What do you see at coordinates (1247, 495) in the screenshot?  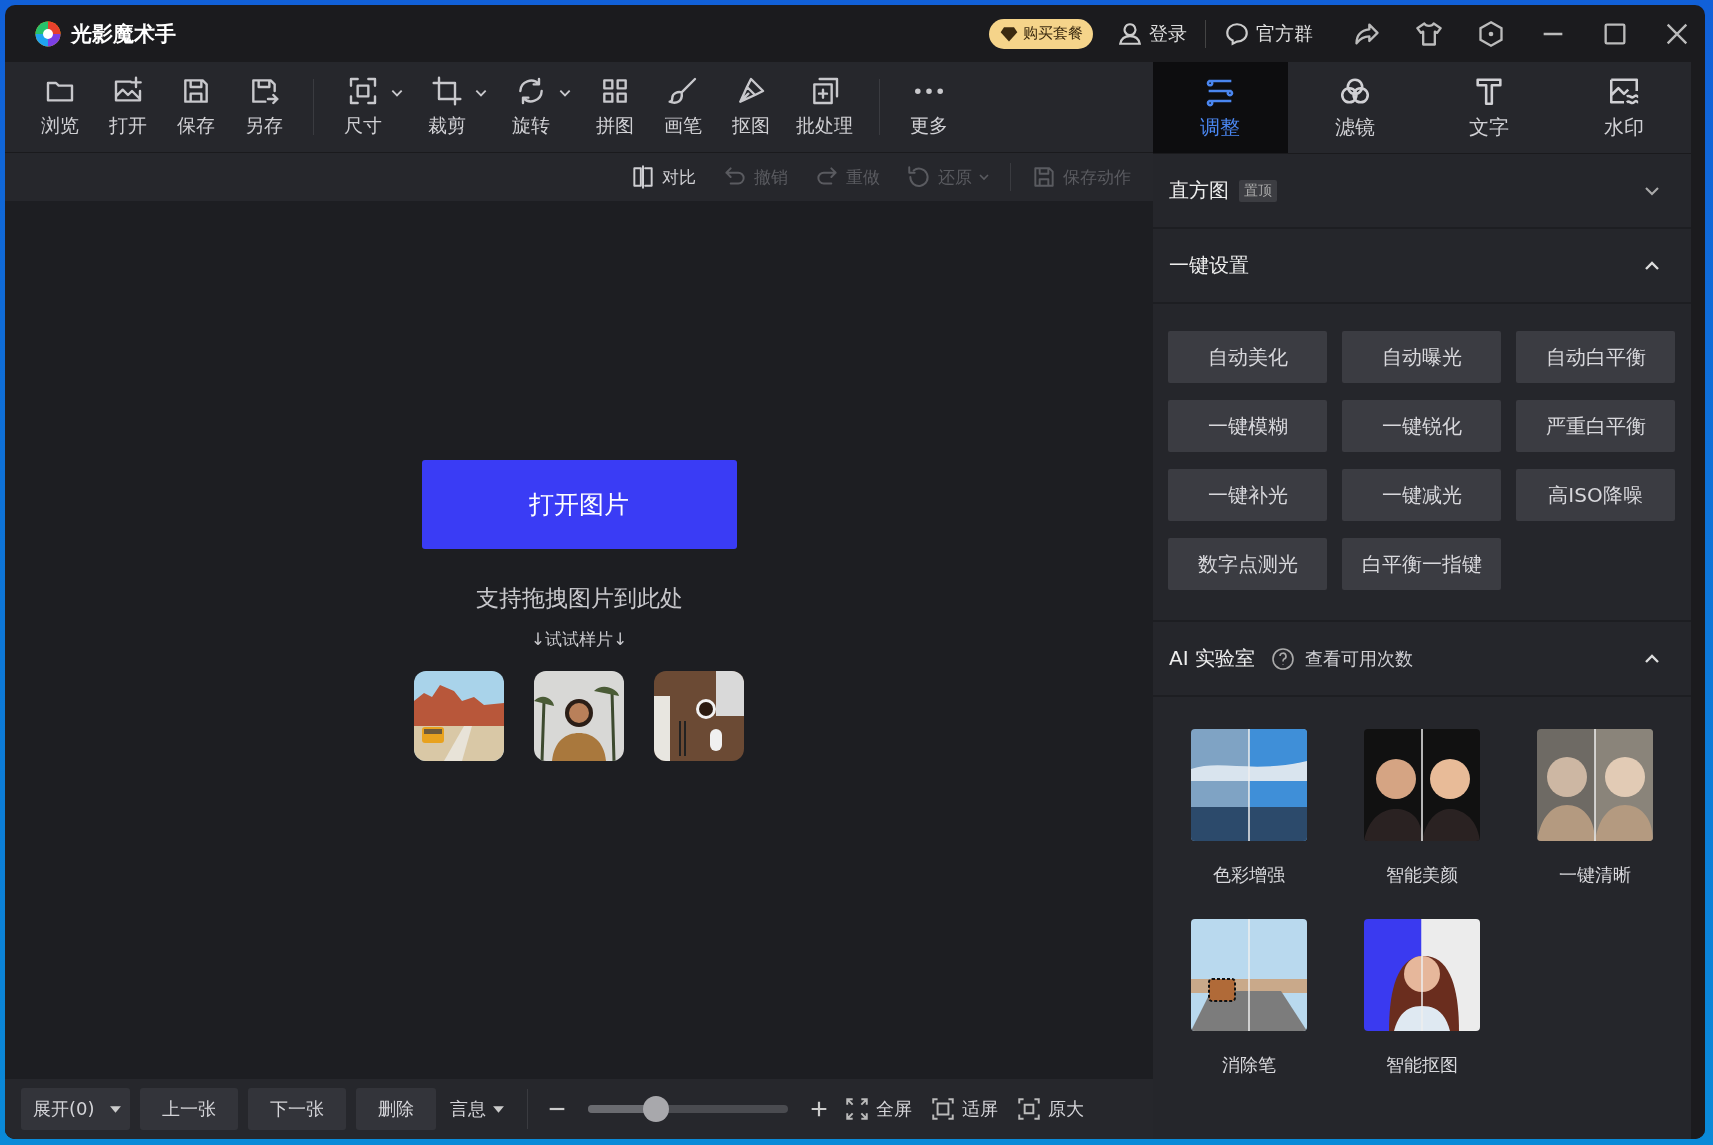 I see `preset-button: 一键补光` at bounding box center [1247, 495].